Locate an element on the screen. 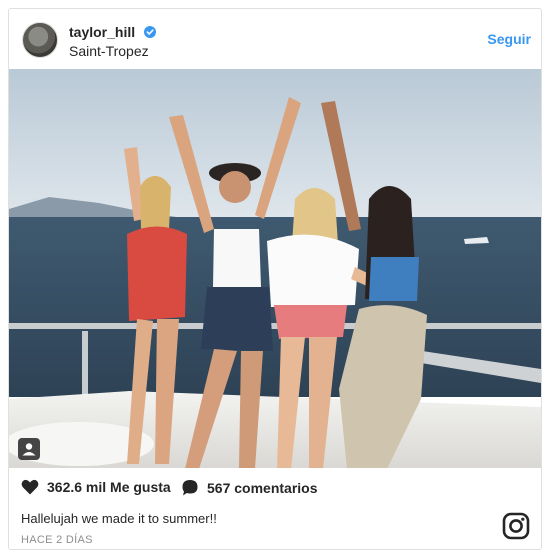 The height and width of the screenshot is (558, 550). post-header: taylor_hill Saint-Tropez Seguir is located at coordinates (275, 39).